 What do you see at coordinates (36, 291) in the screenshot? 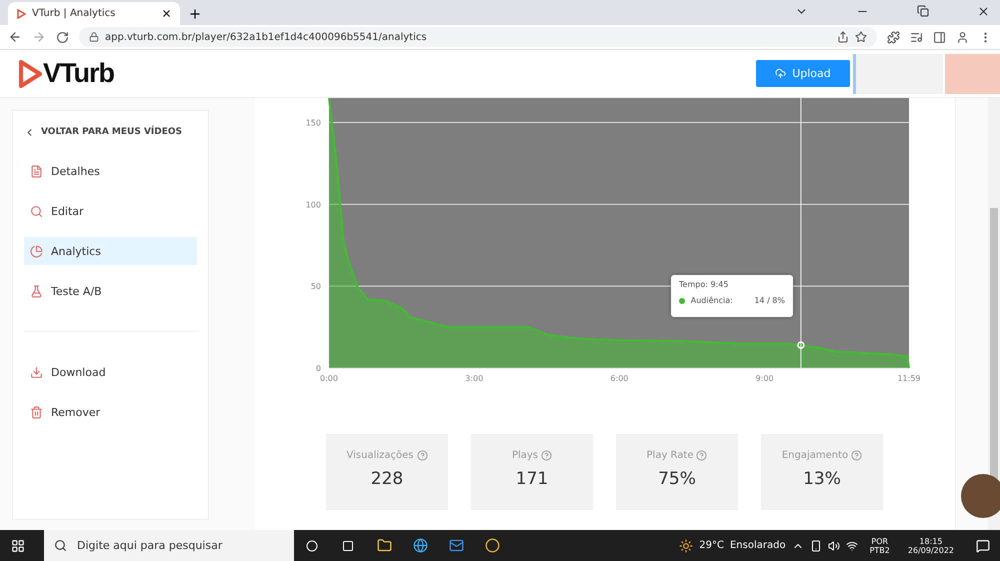
I see `flask-icon` at bounding box center [36, 291].